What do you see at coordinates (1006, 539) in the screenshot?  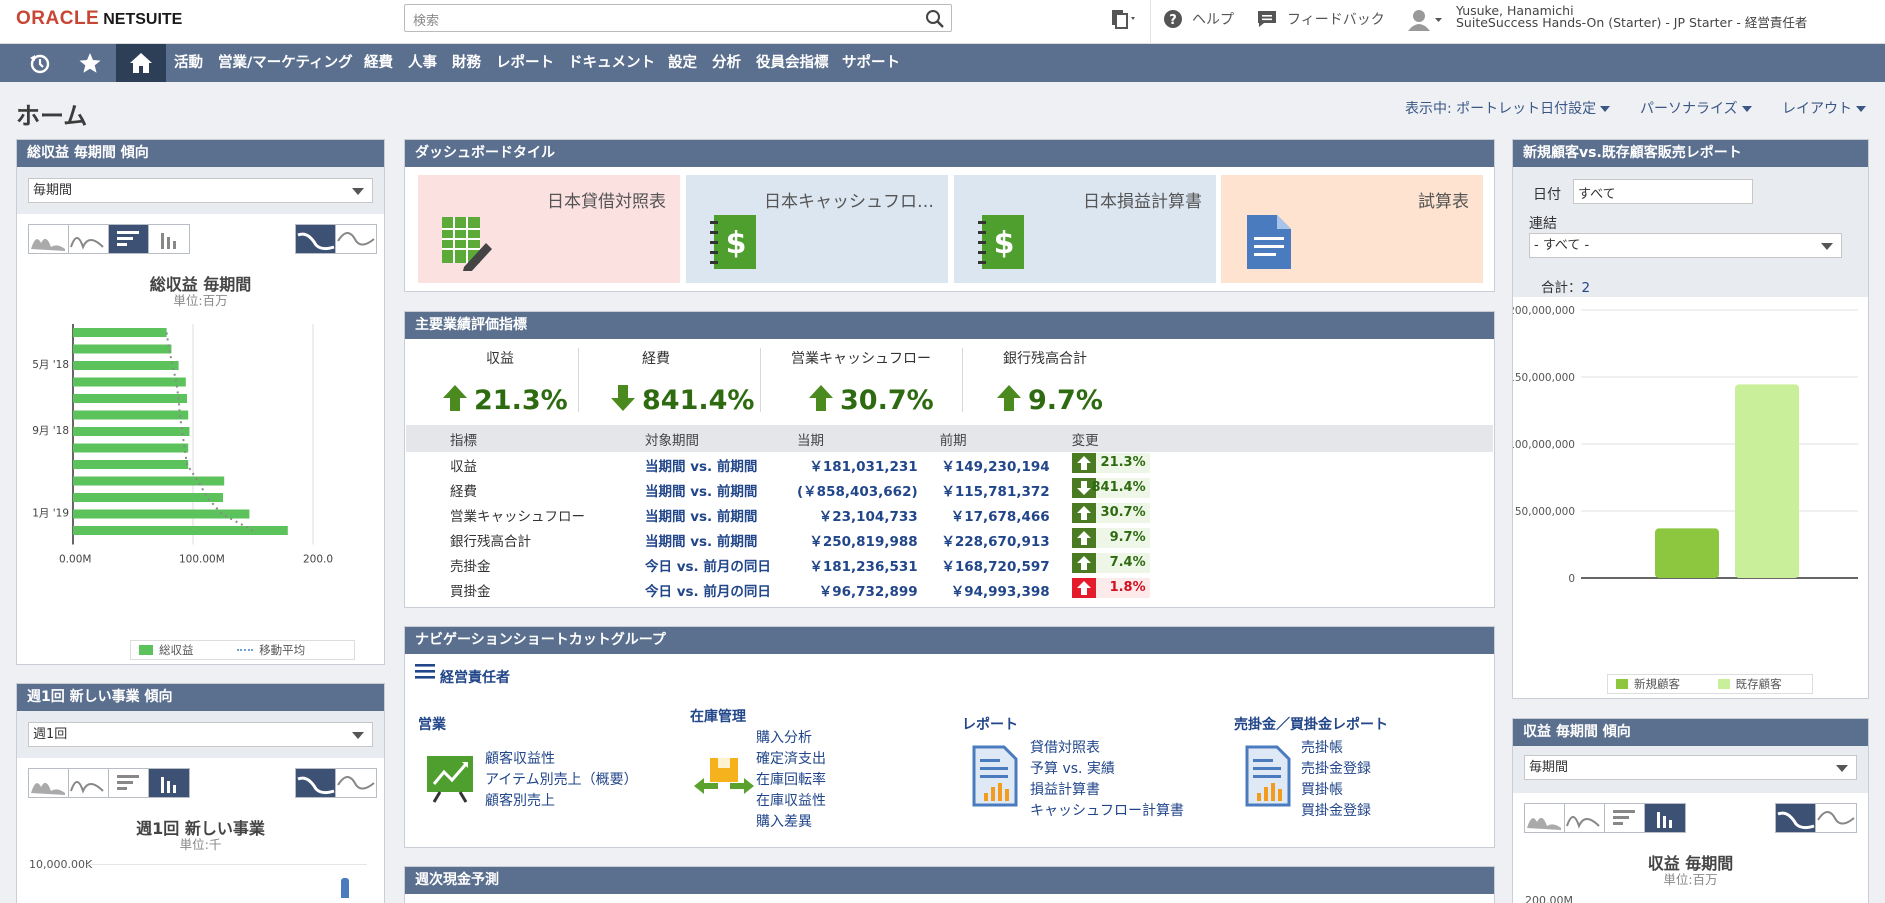 I see `metric-previous: ￥228,670,913` at bounding box center [1006, 539].